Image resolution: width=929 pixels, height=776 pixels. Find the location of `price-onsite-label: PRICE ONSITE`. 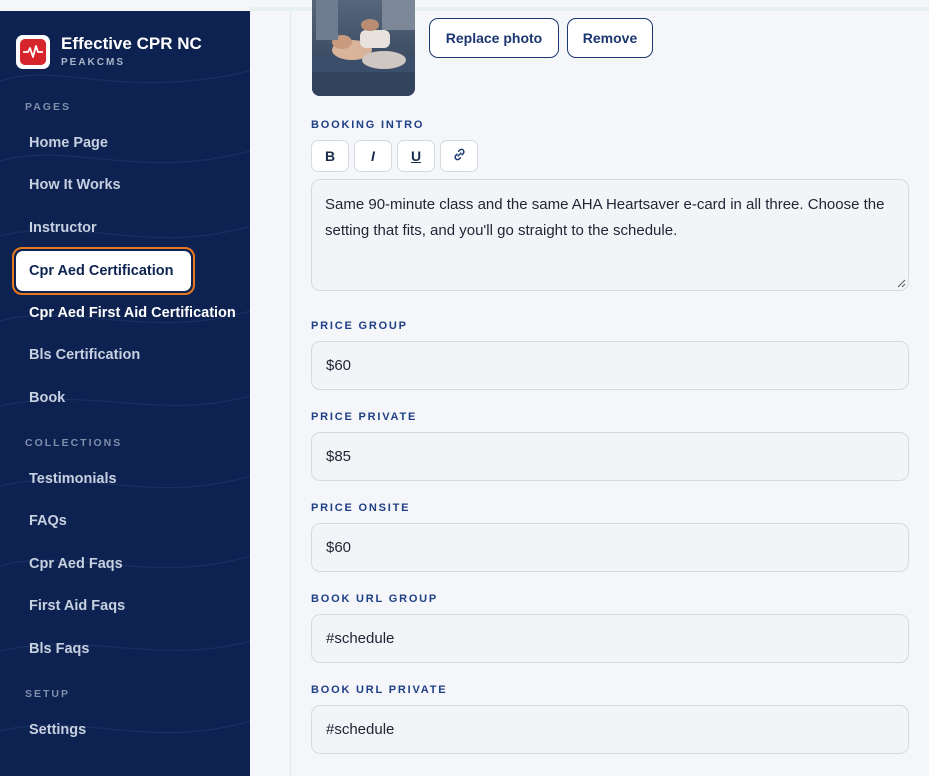

price-onsite-label: PRICE ONSITE is located at coordinates (361, 508).